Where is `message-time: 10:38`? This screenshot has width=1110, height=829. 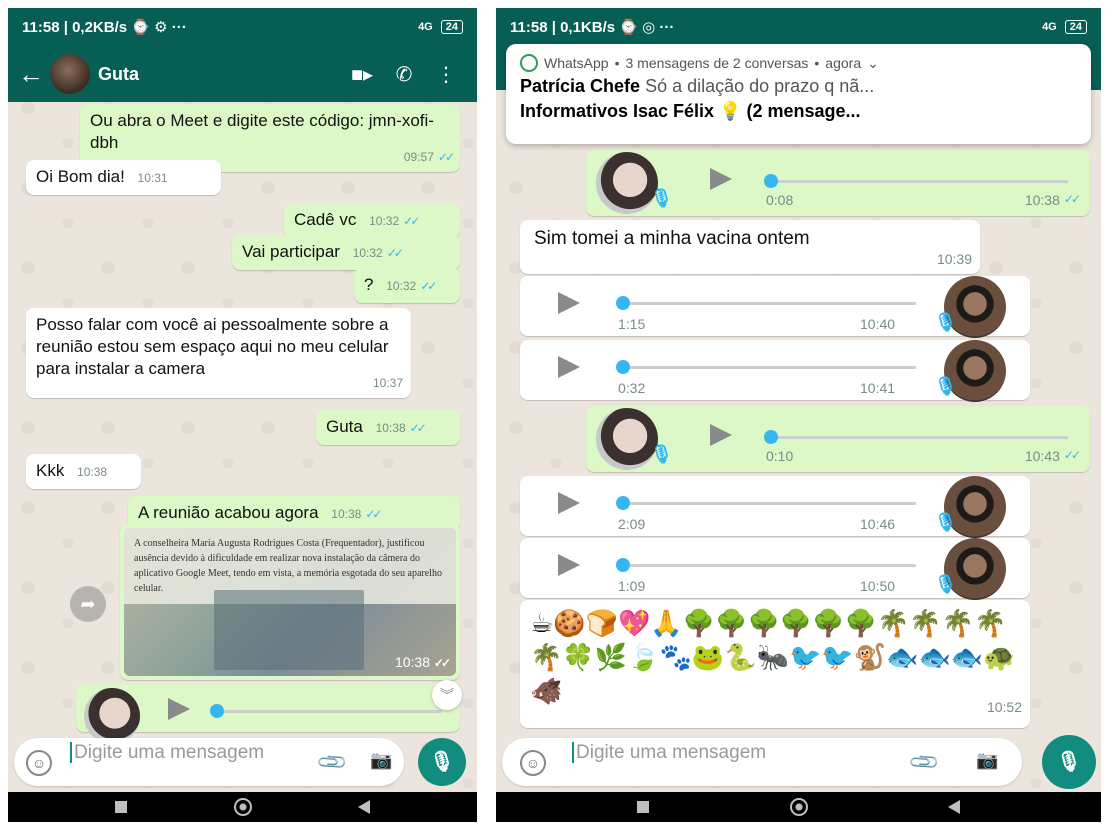
message-time: 10:38 is located at coordinates (346, 514).